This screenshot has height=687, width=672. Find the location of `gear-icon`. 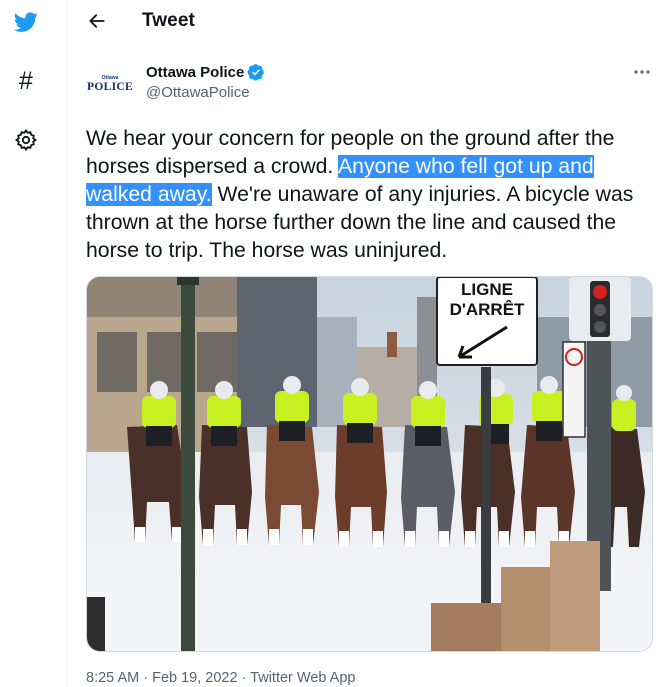

gear-icon is located at coordinates (26, 140).